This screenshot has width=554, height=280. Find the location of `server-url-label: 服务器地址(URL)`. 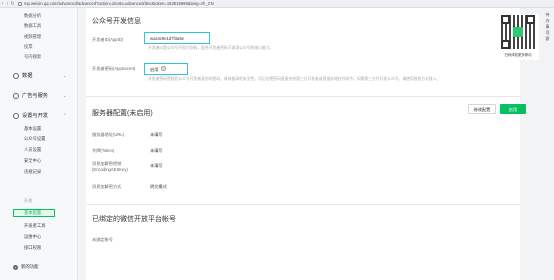

server-url-label: 服务器地址(URL) is located at coordinates (108, 134).